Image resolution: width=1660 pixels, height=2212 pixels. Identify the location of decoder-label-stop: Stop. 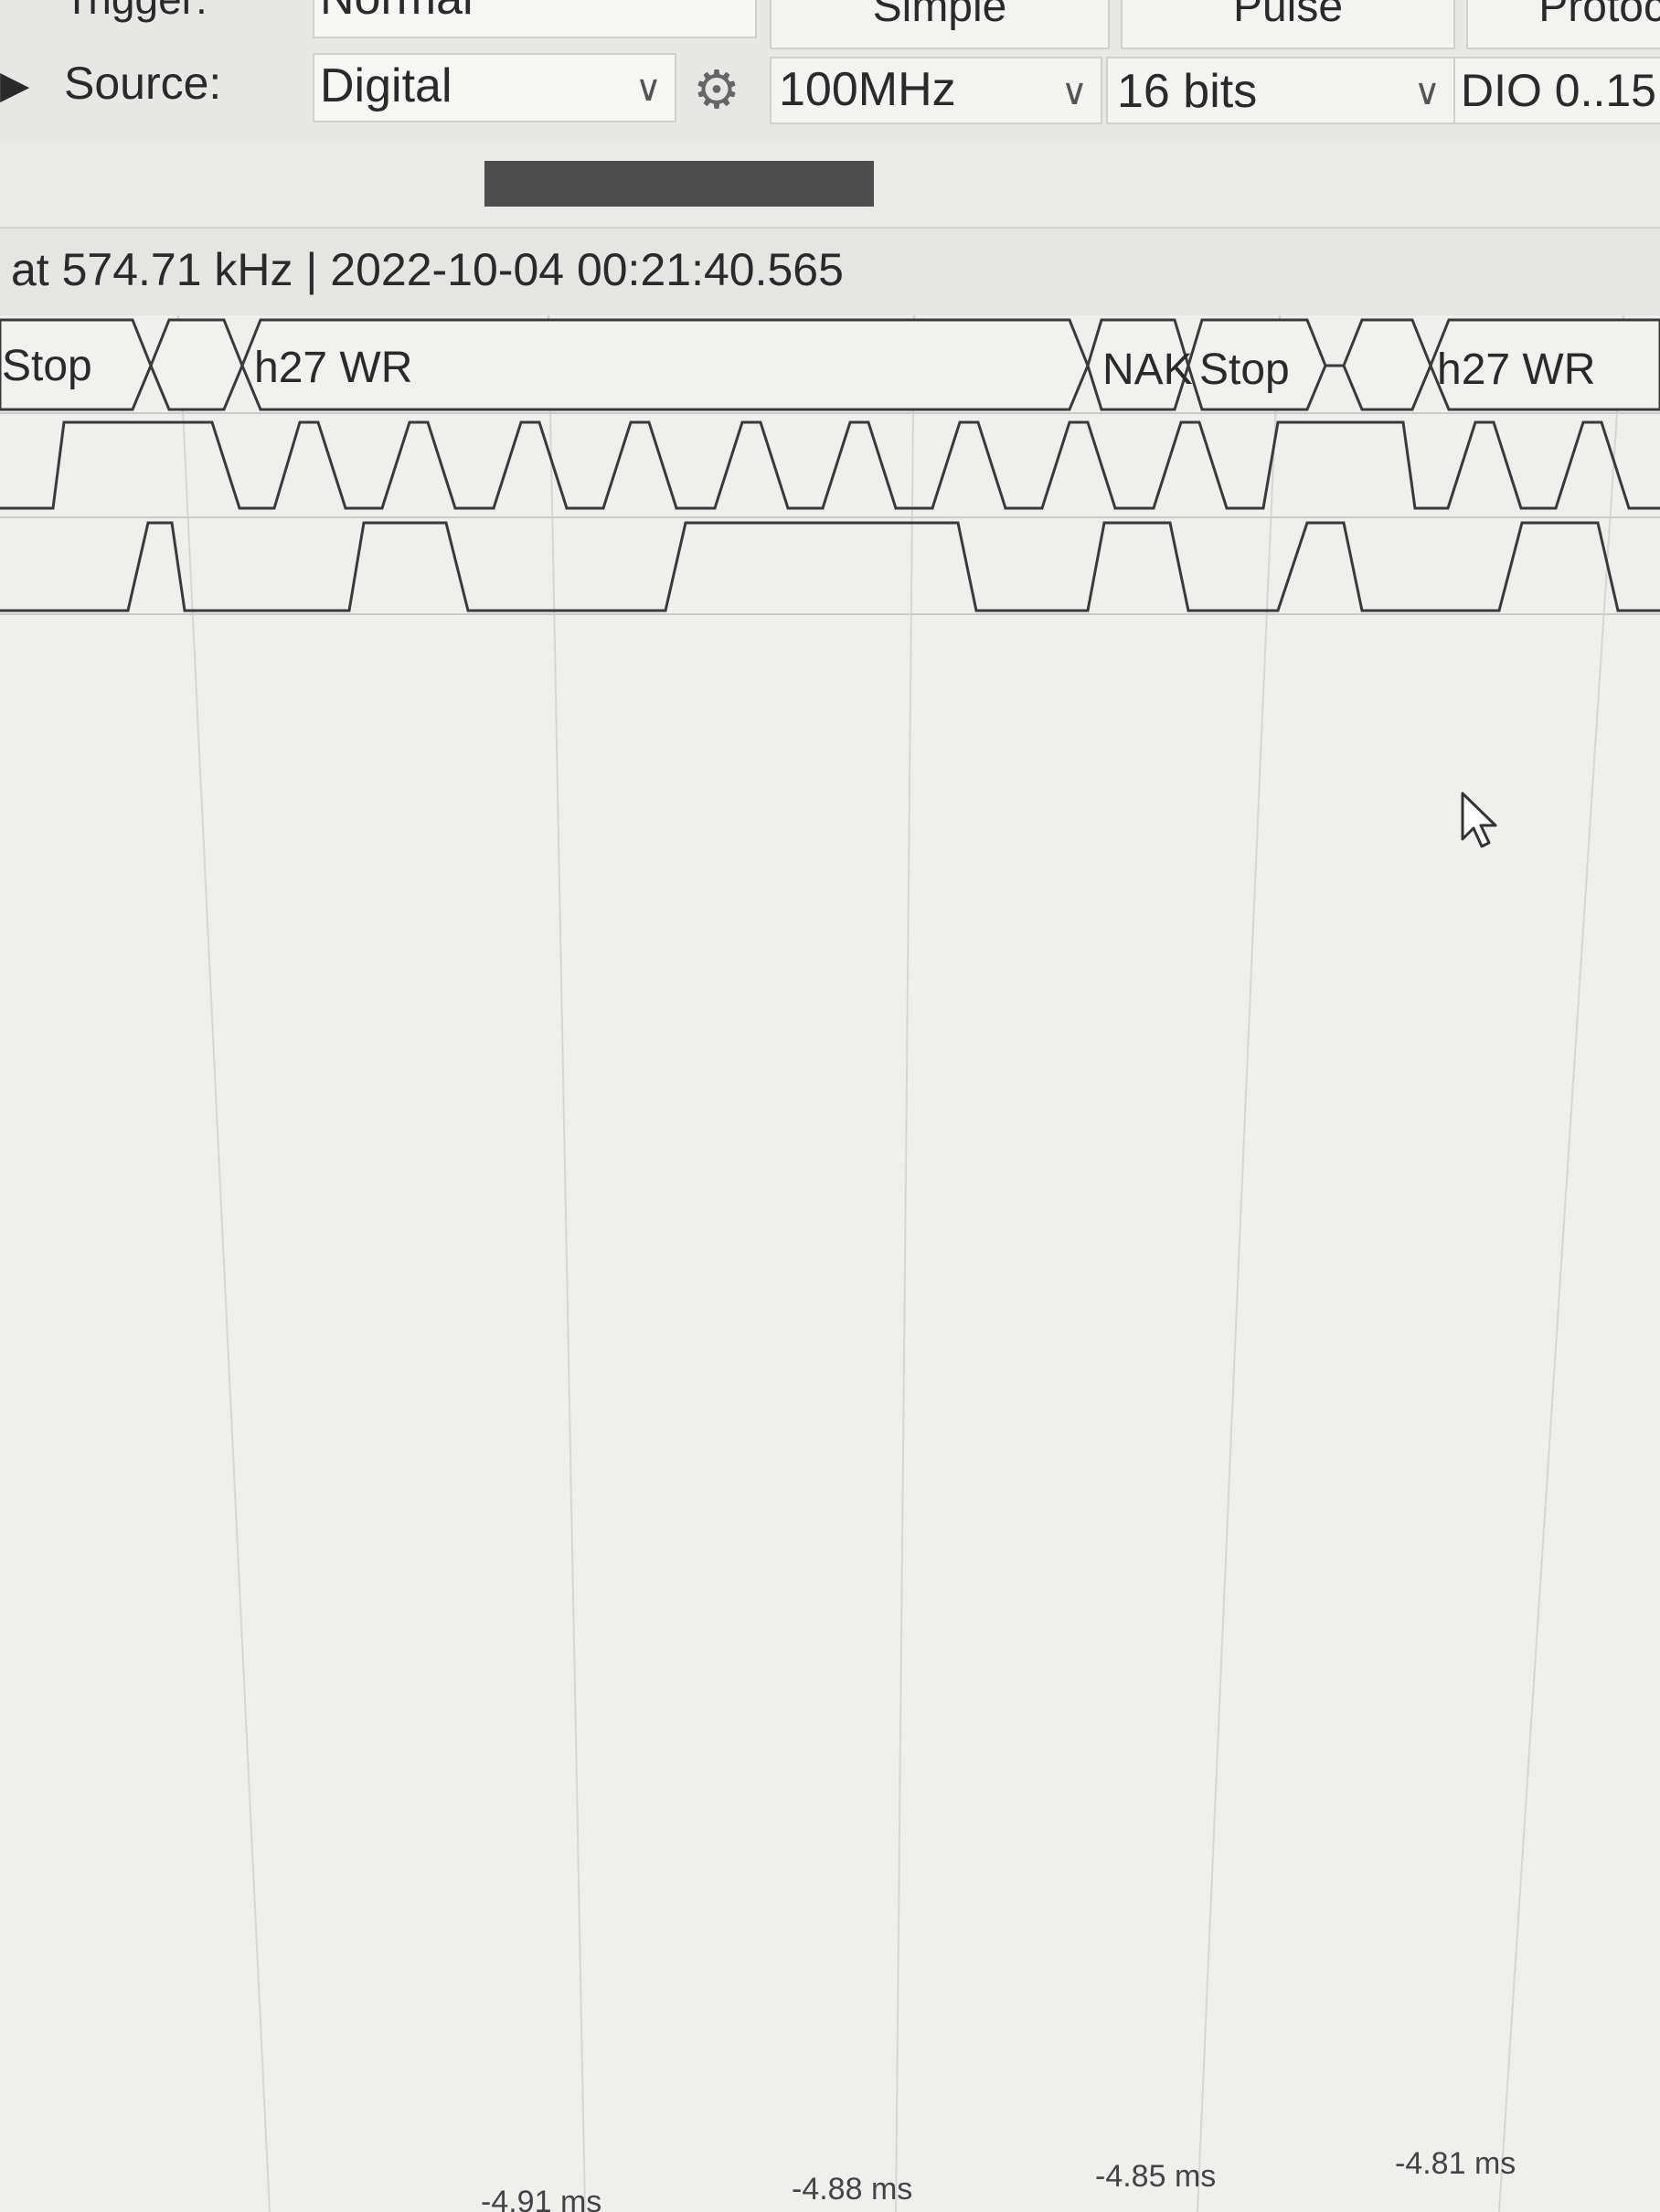
(47, 366).